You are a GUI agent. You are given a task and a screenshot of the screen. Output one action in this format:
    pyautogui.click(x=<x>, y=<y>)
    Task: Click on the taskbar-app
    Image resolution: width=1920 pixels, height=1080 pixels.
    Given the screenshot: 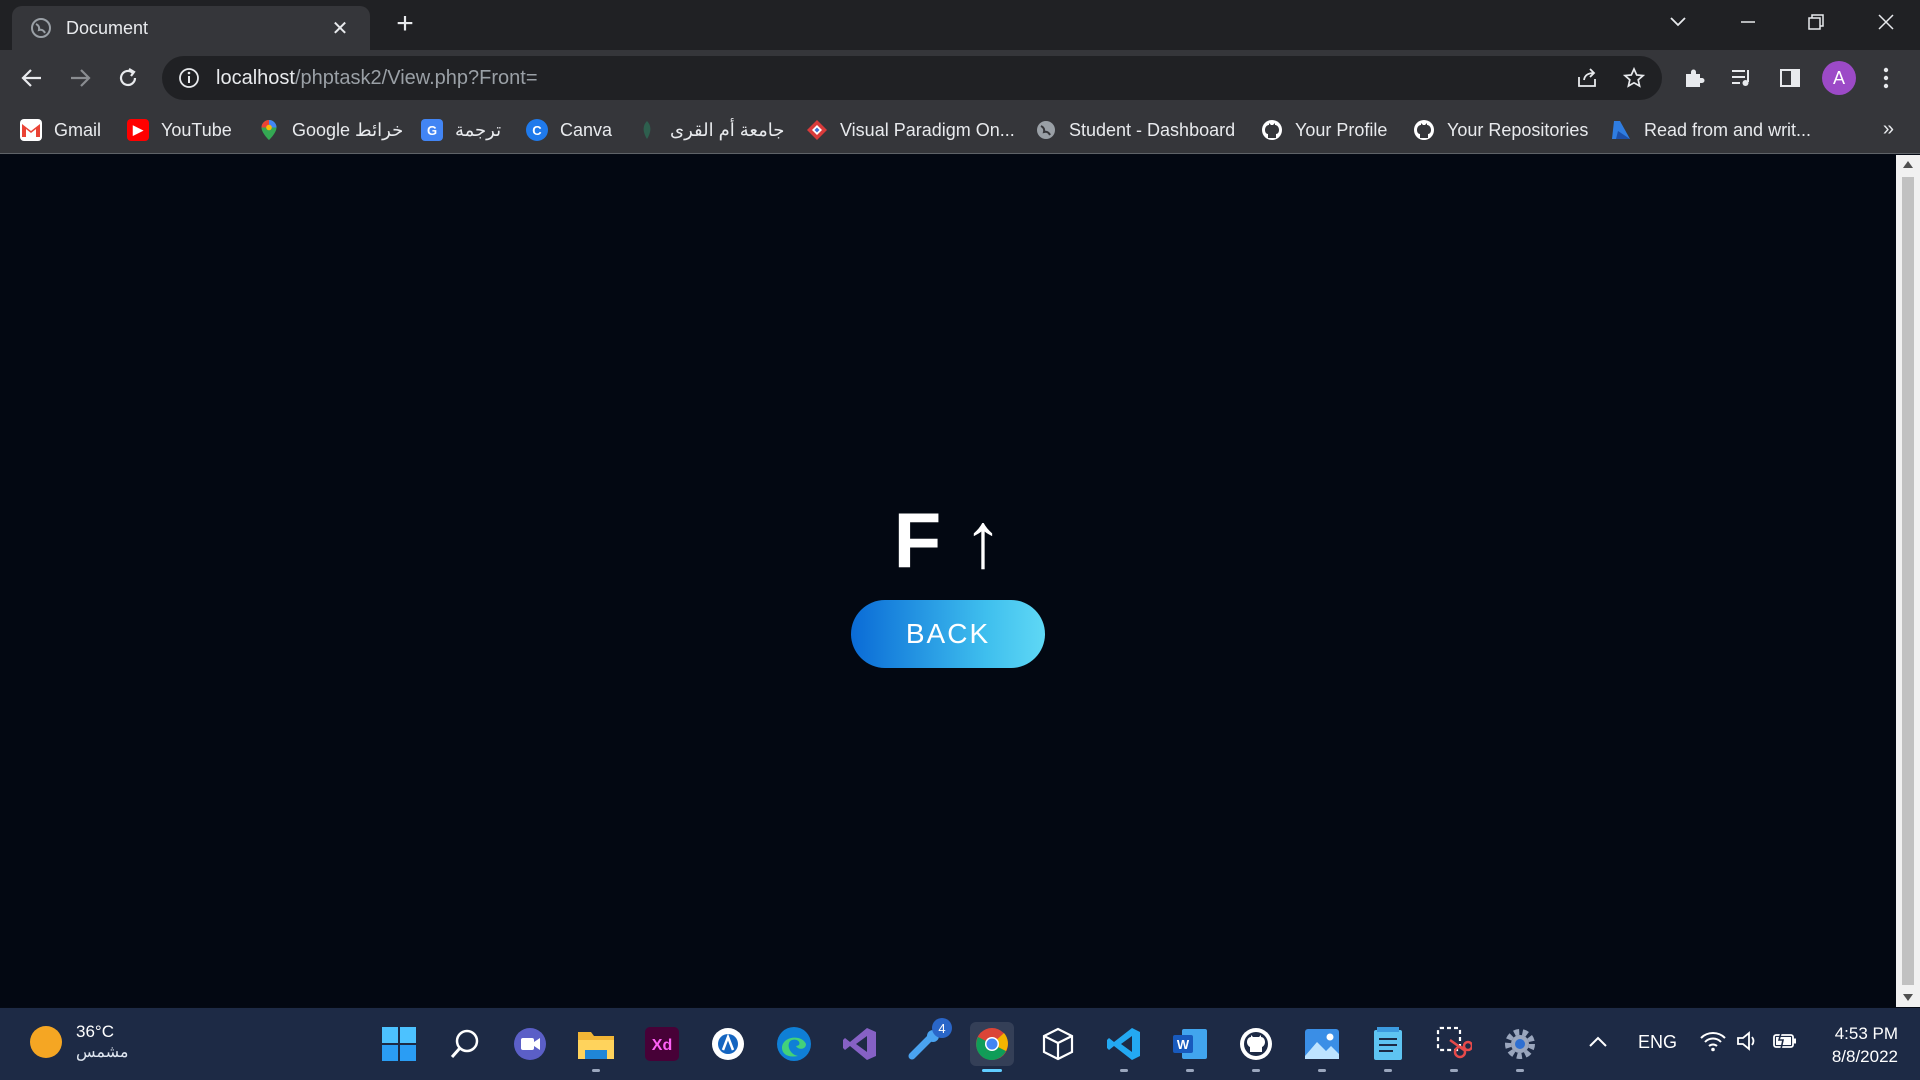 What is the action you would take?
    pyautogui.click(x=728, y=1044)
    